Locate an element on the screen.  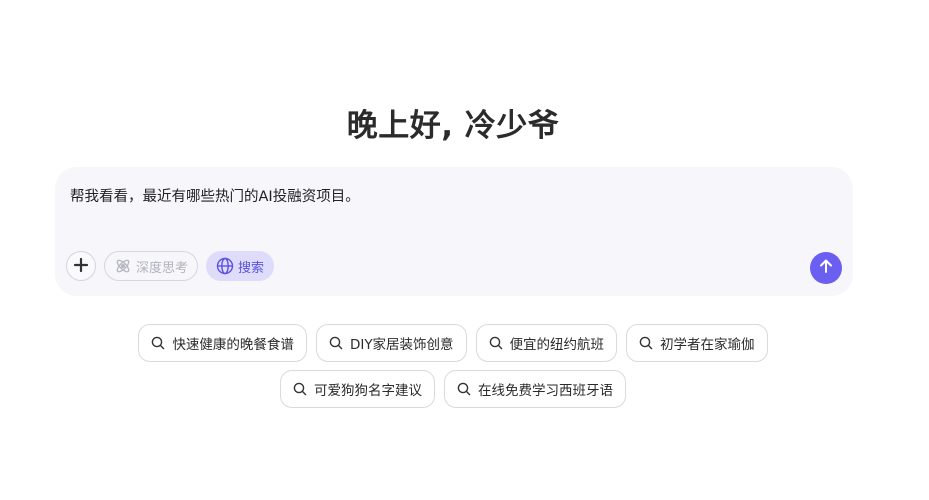
deep-think-toggle: 深度思考 is located at coordinates (151, 266).